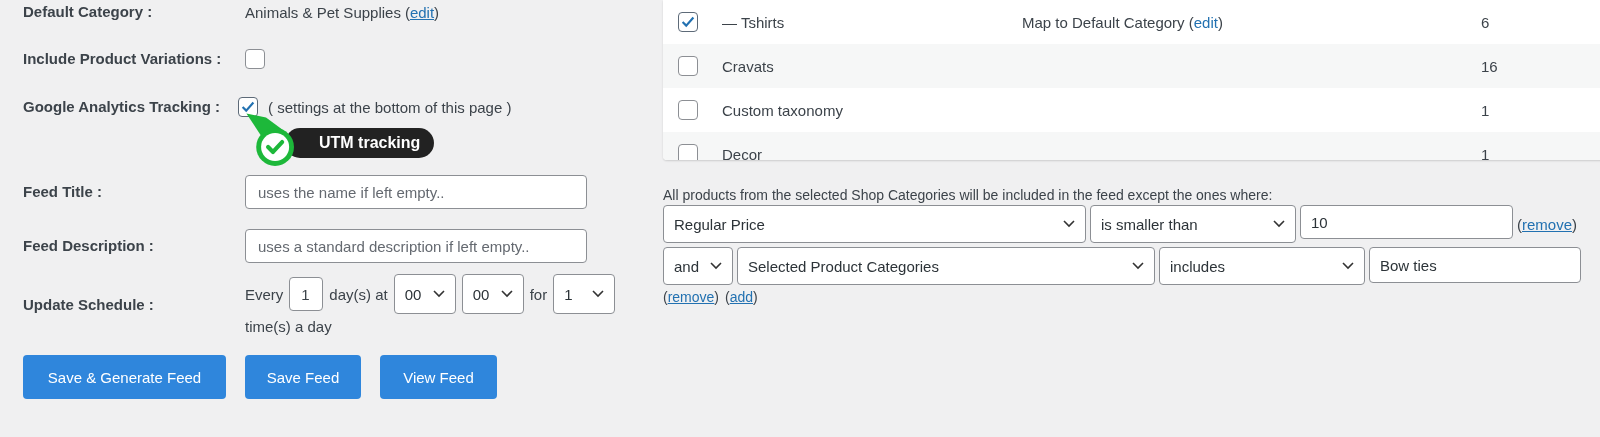 The height and width of the screenshot is (437, 1600). Describe the element at coordinates (88, 12) in the screenshot. I see `field-label: Default Category :` at that location.